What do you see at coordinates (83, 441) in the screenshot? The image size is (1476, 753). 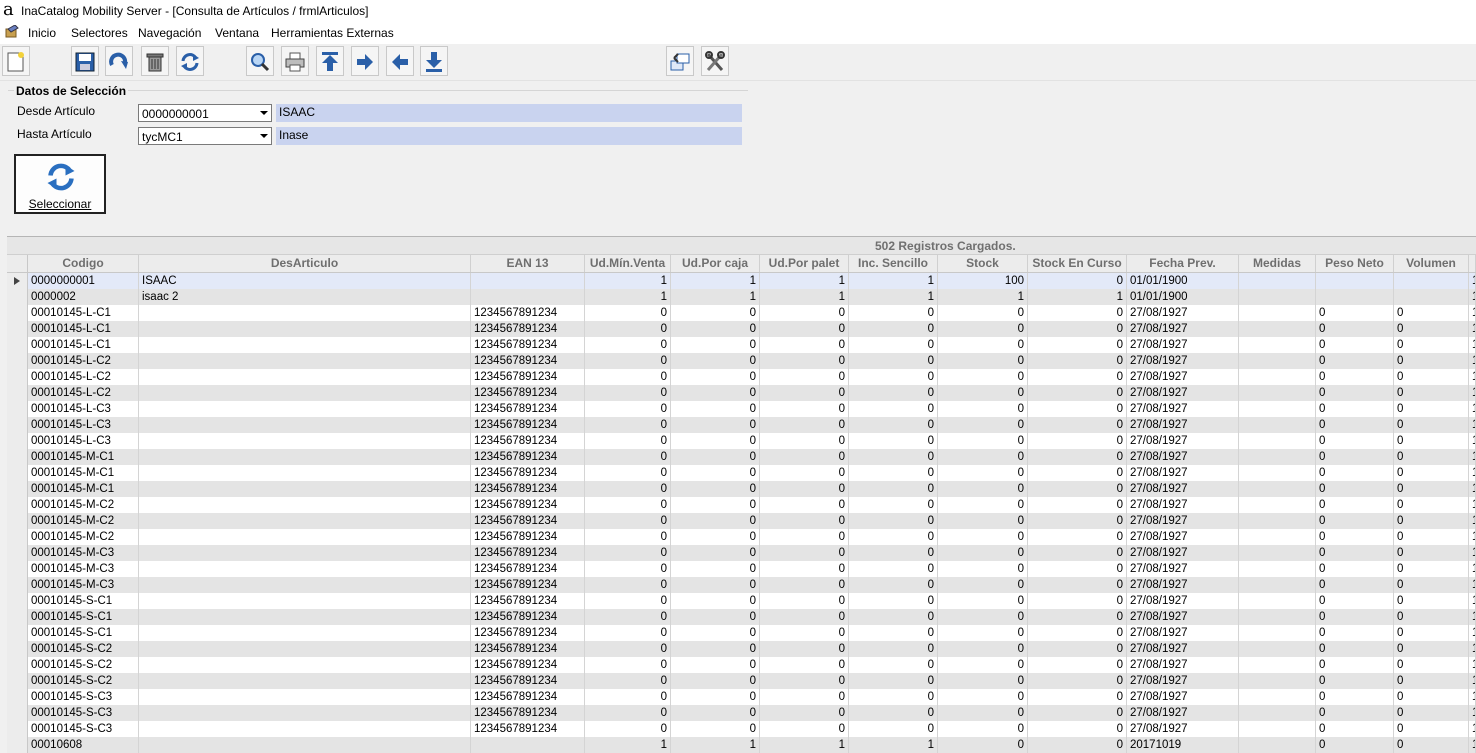 I see `cell-codigo: 00010145-L-C3` at bounding box center [83, 441].